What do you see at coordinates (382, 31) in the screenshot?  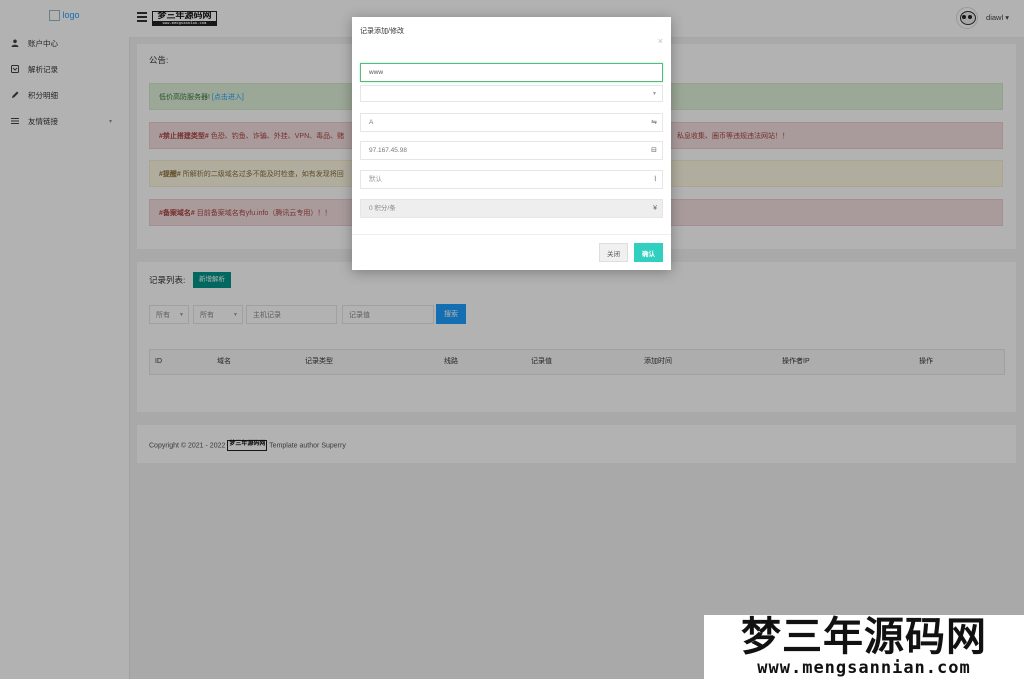 I see `dialog-title: 记录添加/修改` at bounding box center [382, 31].